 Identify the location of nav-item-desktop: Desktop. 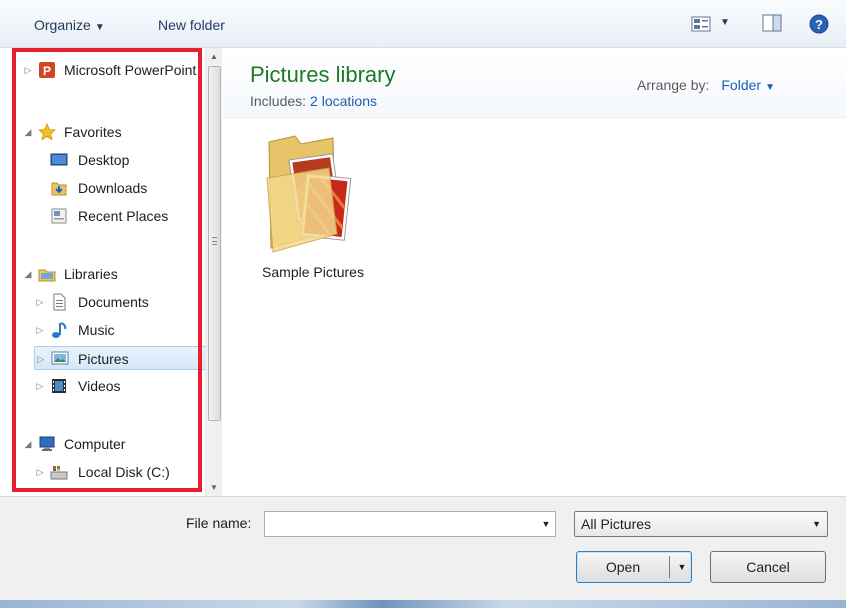
(119, 160).